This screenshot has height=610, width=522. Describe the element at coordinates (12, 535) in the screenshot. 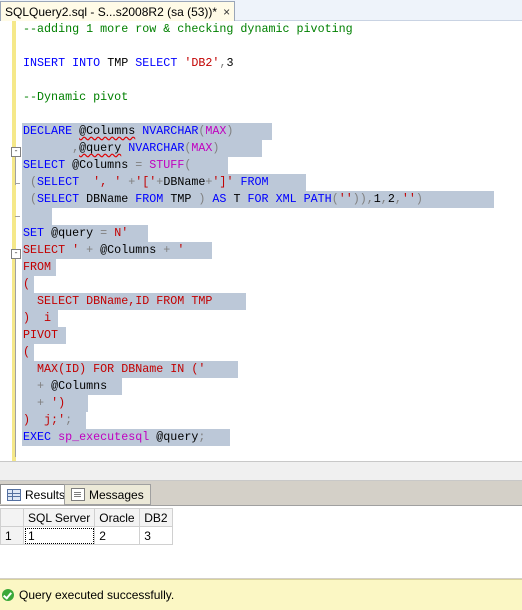

I see `row-number: 1` at that location.